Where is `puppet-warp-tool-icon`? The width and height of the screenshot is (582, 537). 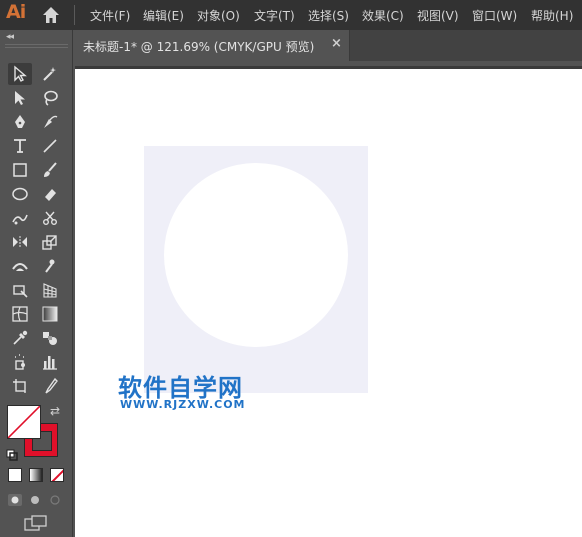 puppet-warp-tool-icon is located at coordinates (50, 266).